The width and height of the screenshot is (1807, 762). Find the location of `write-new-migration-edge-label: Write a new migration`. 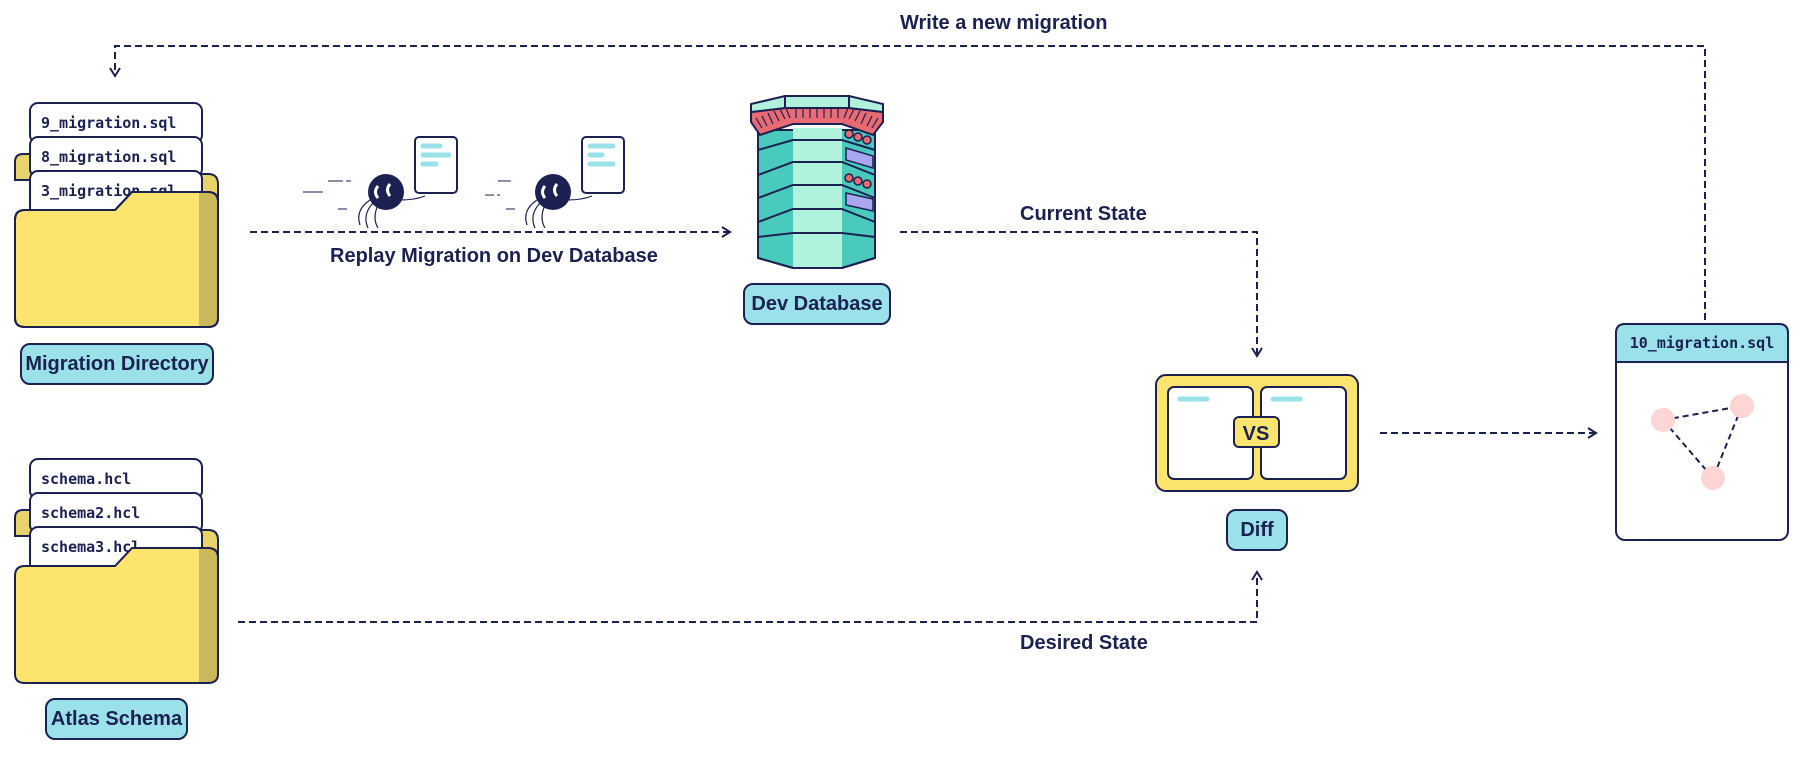

write-new-migration-edge-label: Write a new migration is located at coordinates (1004, 23).